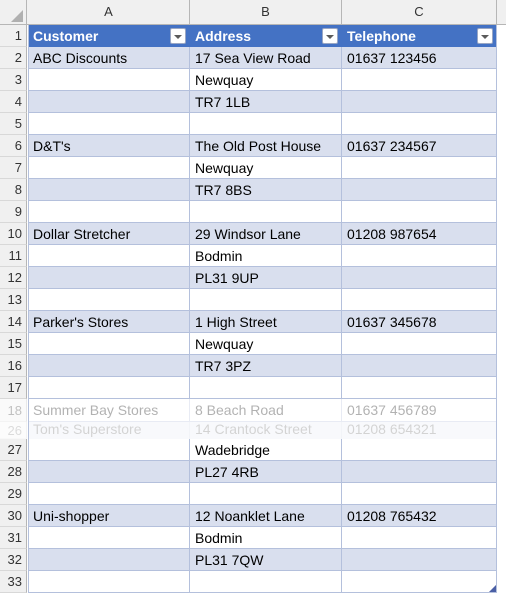  Describe the element at coordinates (13, 366) in the screenshot. I see `row-header: 16` at that location.